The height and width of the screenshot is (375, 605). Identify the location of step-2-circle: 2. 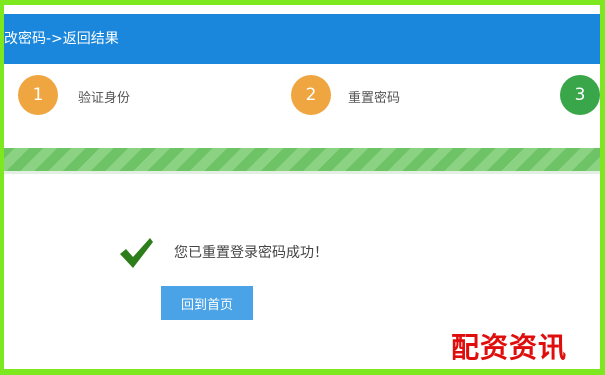
(311, 95).